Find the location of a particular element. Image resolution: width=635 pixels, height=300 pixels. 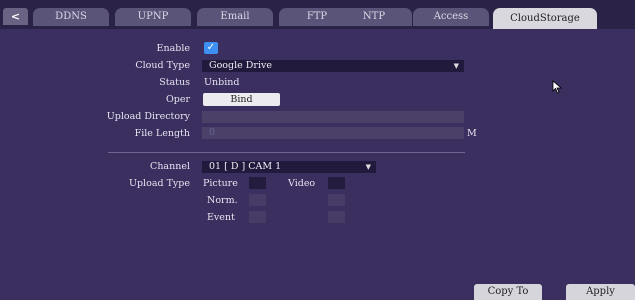

upload-type-label: Upload Type is located at coordinates (159, 183).